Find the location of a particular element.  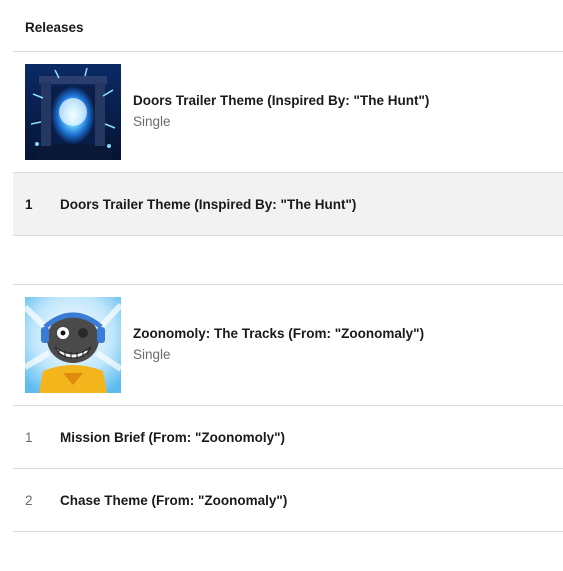

release-cover-portal-icon is located at coordinates (73, 112).